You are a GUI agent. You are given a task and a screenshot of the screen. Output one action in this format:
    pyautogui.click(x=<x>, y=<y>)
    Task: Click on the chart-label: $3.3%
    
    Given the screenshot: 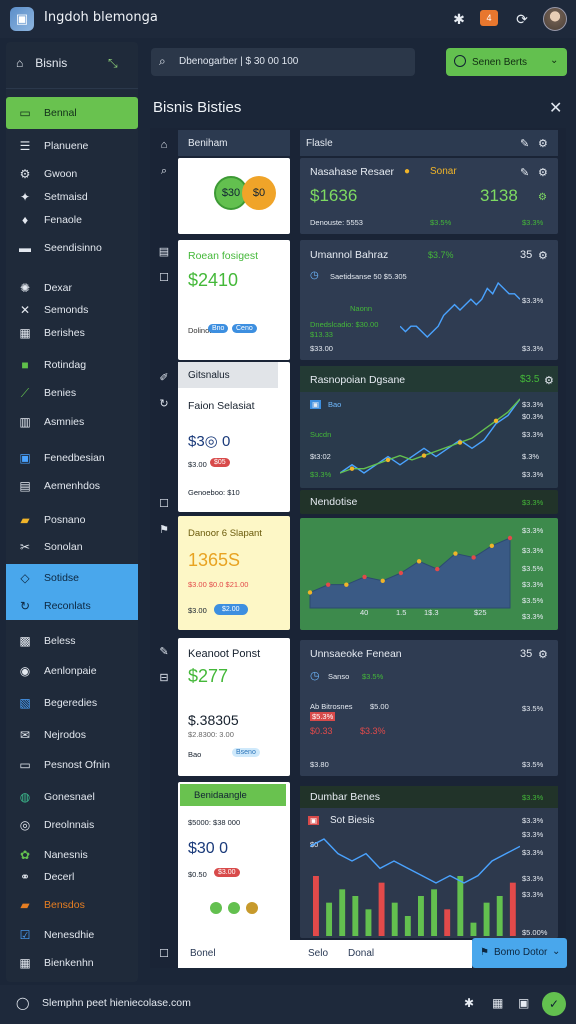 What is the action you would take?
    pyautogui.click(x=321, y=474)
    